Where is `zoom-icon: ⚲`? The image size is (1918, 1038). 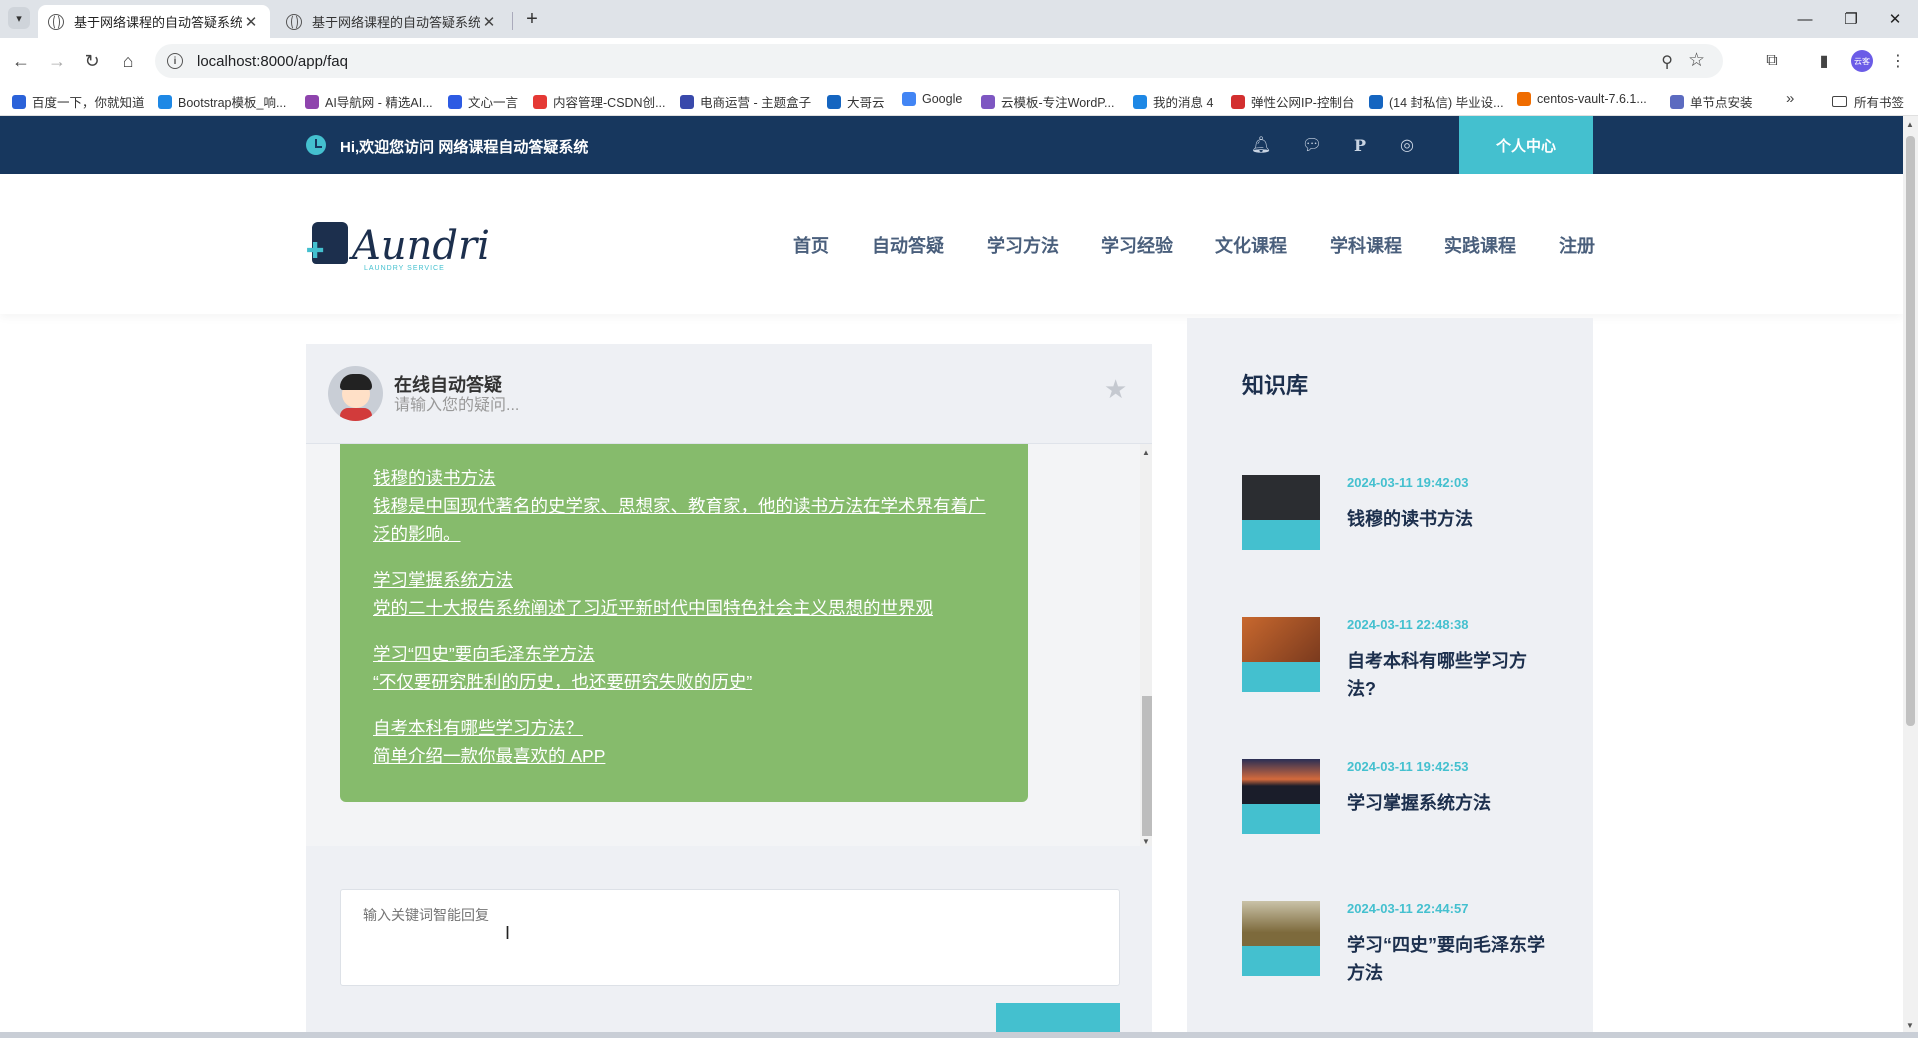
zoom-icon: ⚲ is located at coordinates (1667, 62).